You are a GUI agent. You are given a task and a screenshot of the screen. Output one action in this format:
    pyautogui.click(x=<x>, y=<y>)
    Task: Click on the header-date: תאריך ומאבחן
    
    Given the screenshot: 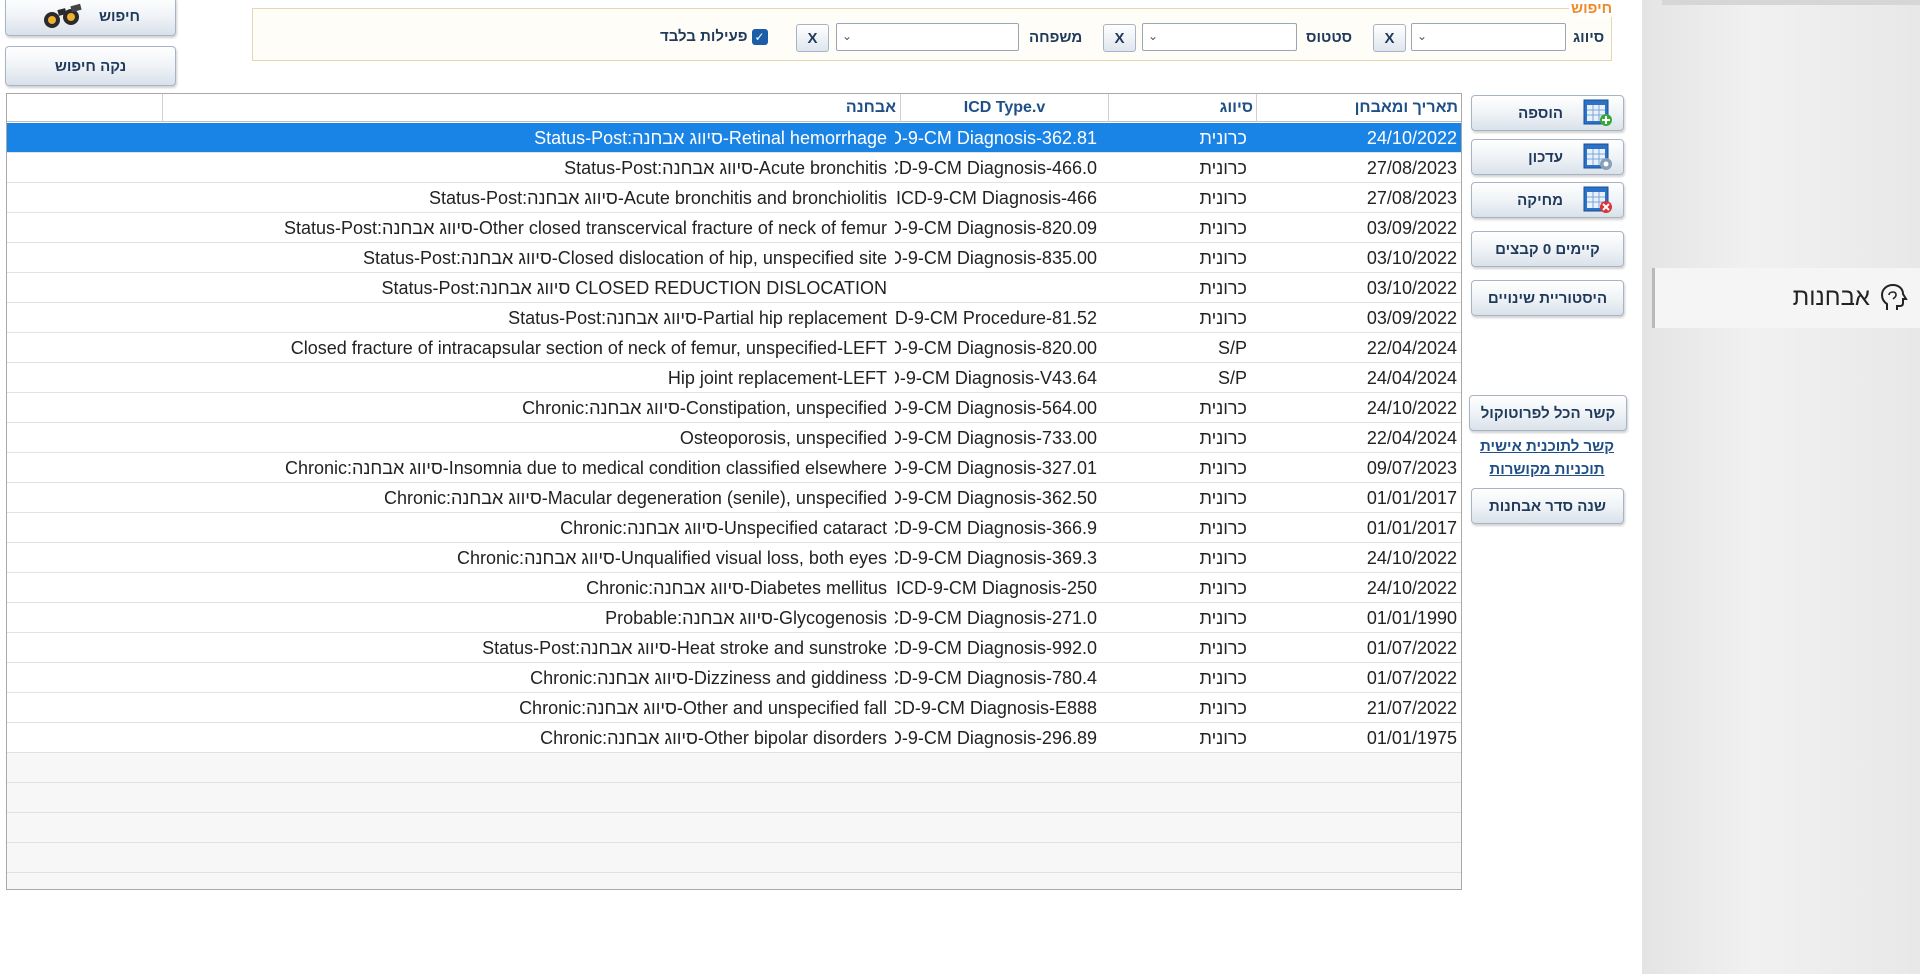 What is the action you would take?
    pyautogui.click(x=1358, y=108)
    